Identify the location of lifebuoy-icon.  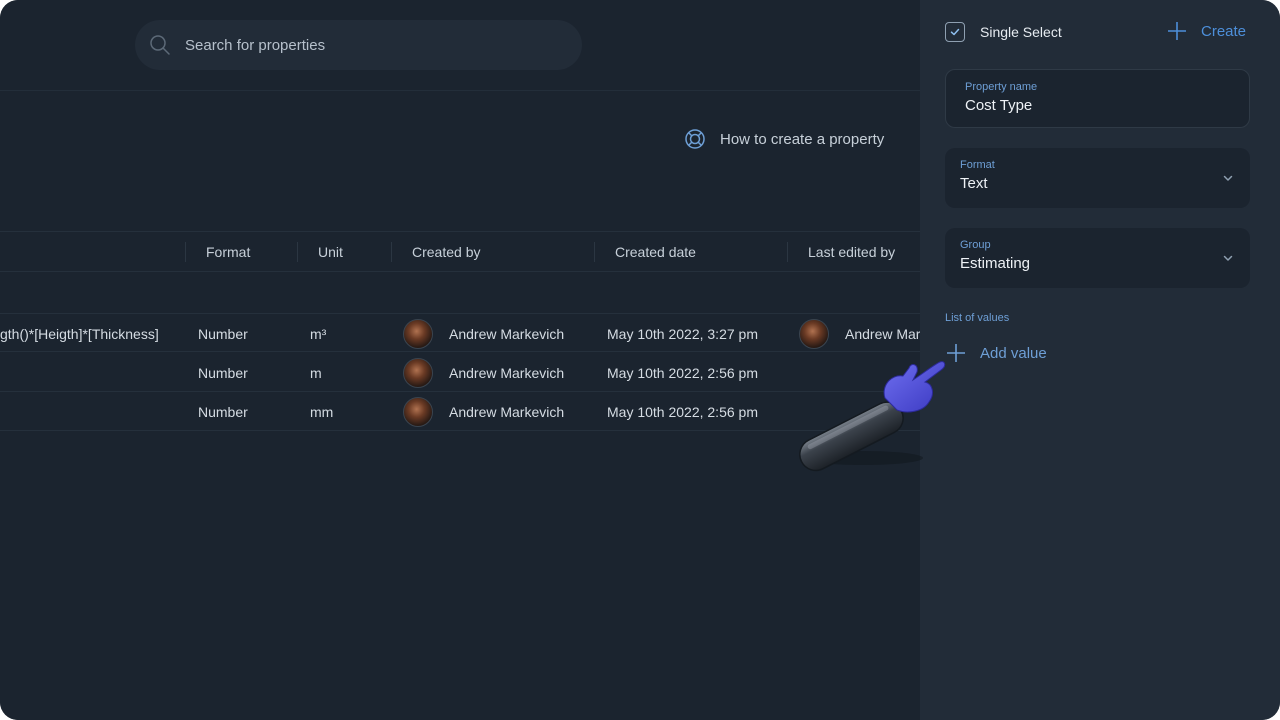
(695, 139).